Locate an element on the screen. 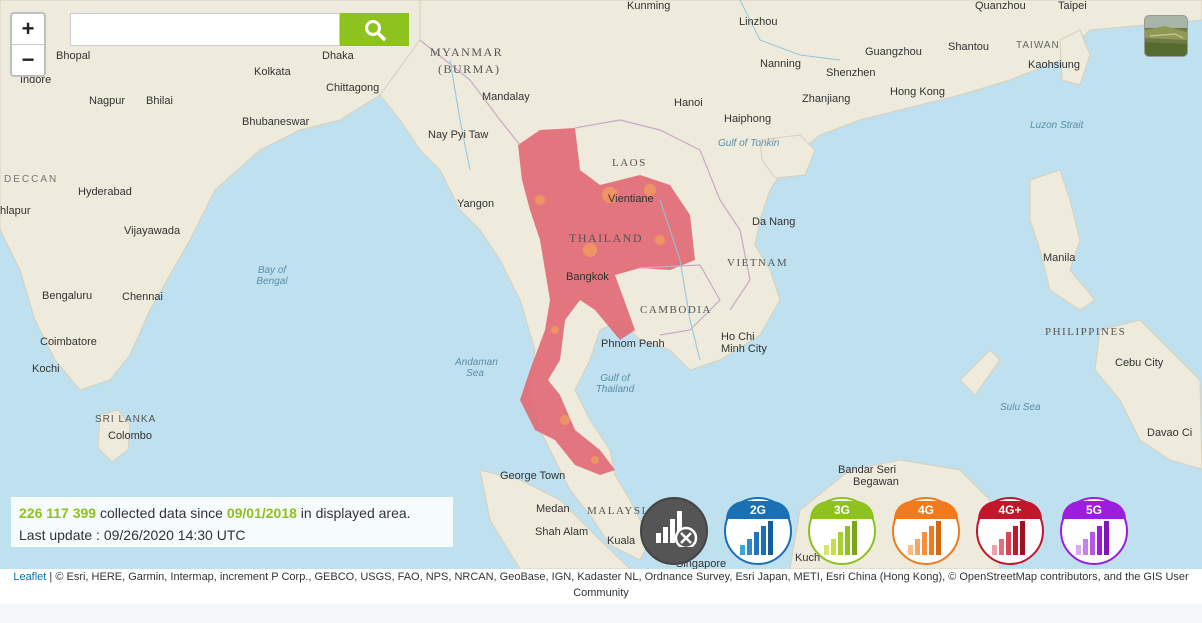 The image size is (1202, 623). signal-bars-5g-icon is located at coordinates (1092, 538).